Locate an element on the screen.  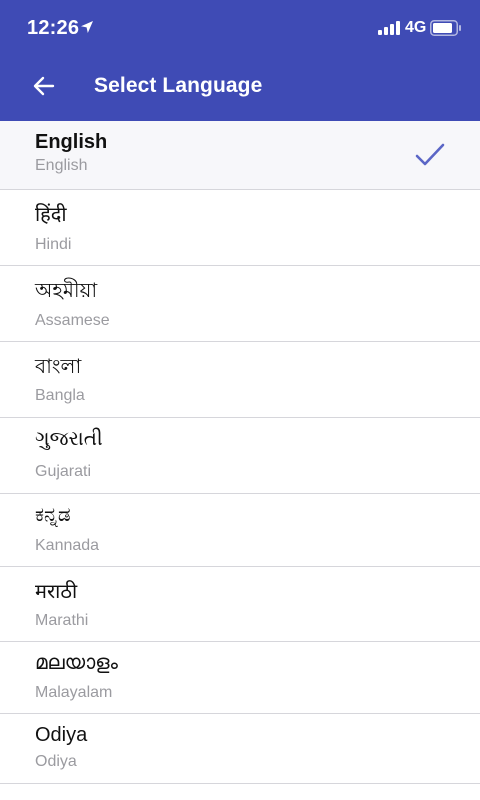
language-item: English English is located at coordinates (240, 155).